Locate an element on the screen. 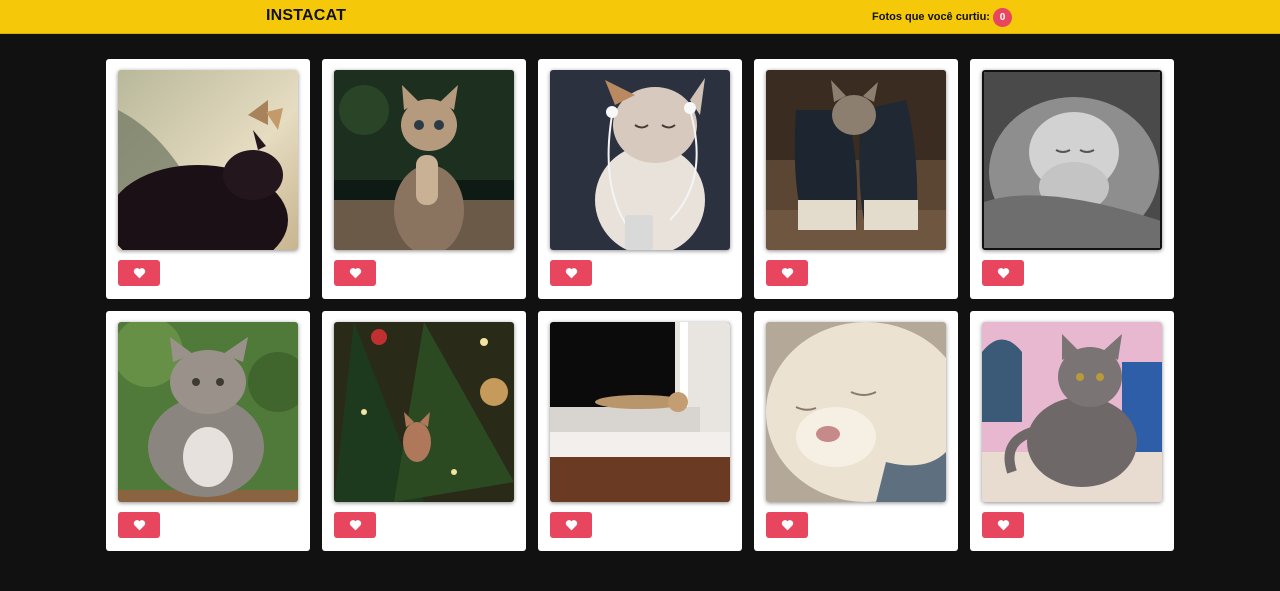 This screenshot has width=1280, height=591. liked-counter: Fotos que você curtiu: 0 is located at coordinates (942, 17).